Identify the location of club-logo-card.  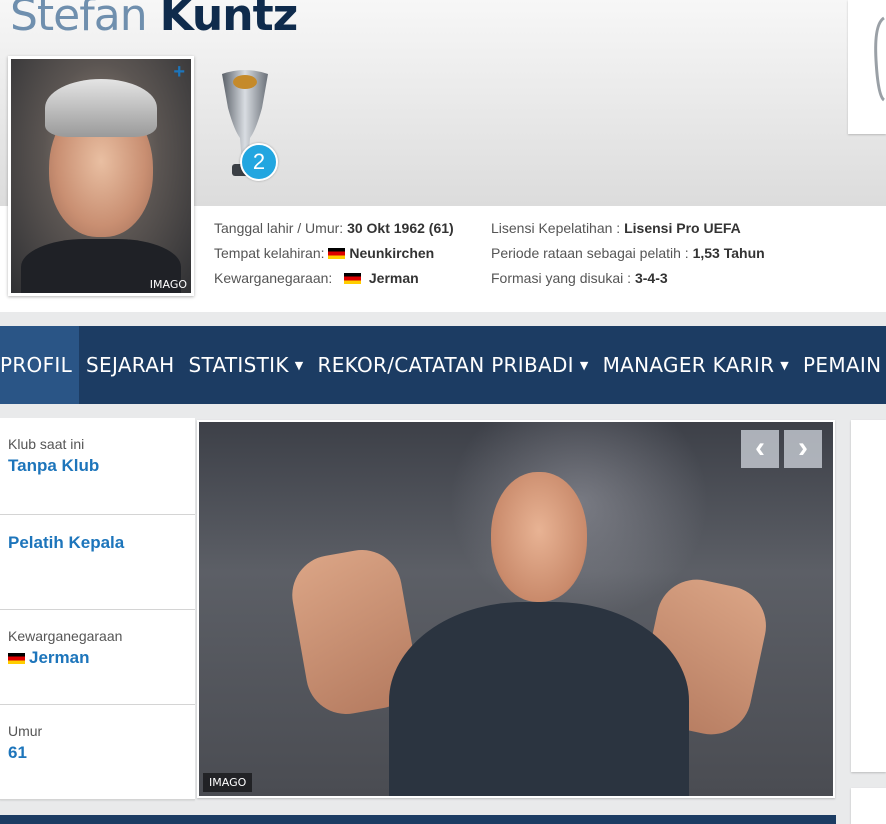
(867, 67).